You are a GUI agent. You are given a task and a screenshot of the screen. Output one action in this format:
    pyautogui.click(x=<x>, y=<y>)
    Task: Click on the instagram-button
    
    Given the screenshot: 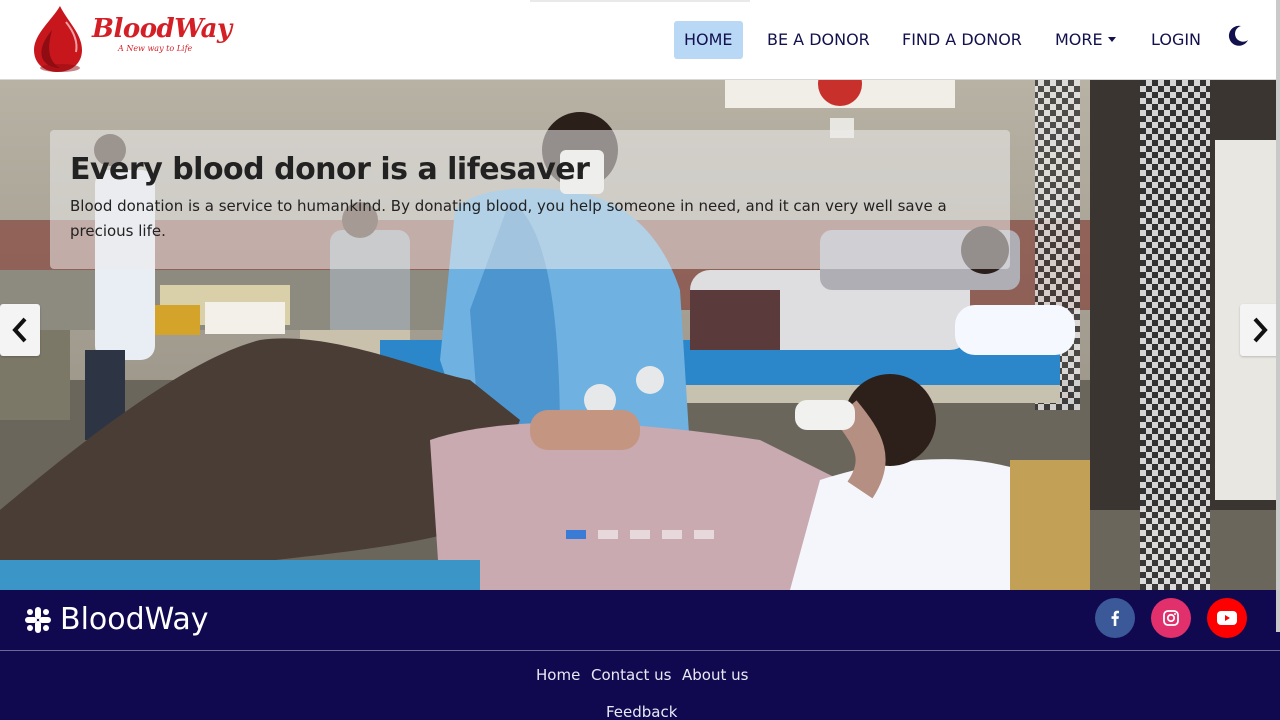 What is the action you would take?
    pyautogui.click(x=1171, y=618)
    